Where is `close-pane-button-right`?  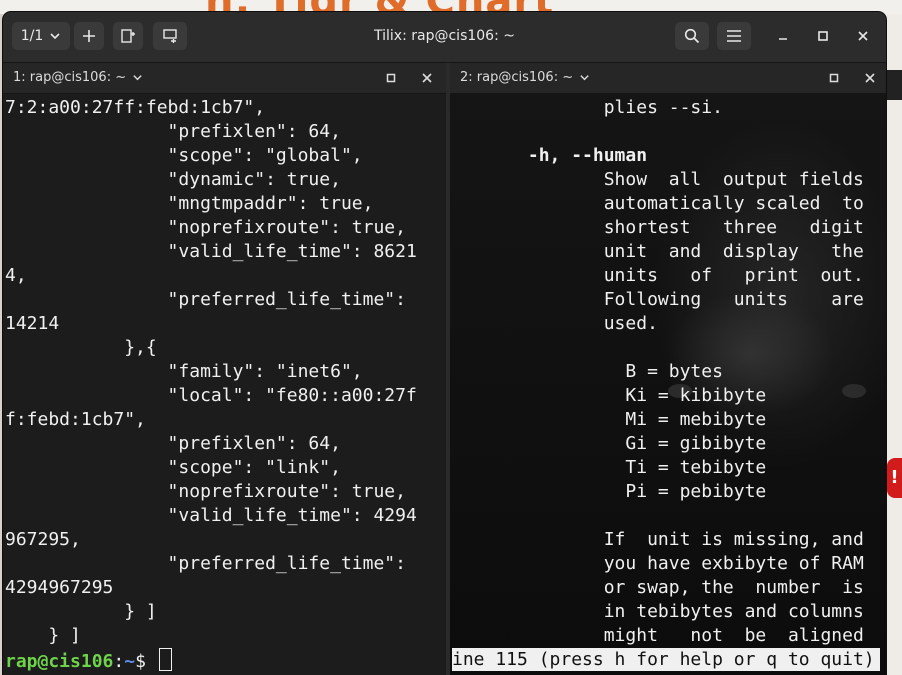
close-pane-button-right is located at coordinates (870, 78).